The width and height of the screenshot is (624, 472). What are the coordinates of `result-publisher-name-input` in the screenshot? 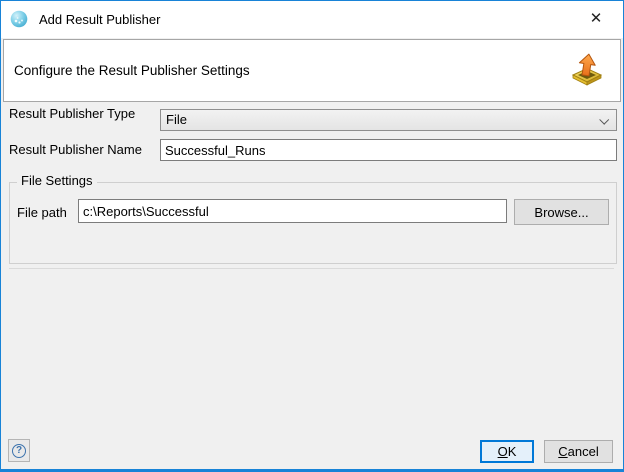 It's located at (388, 150).